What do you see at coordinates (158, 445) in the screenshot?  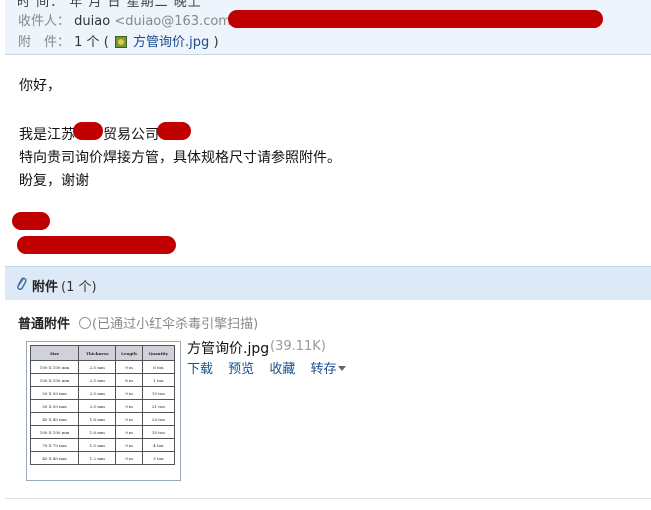 I see `thumbnail-cell: 4 ton` at bounding box center [158, 445].